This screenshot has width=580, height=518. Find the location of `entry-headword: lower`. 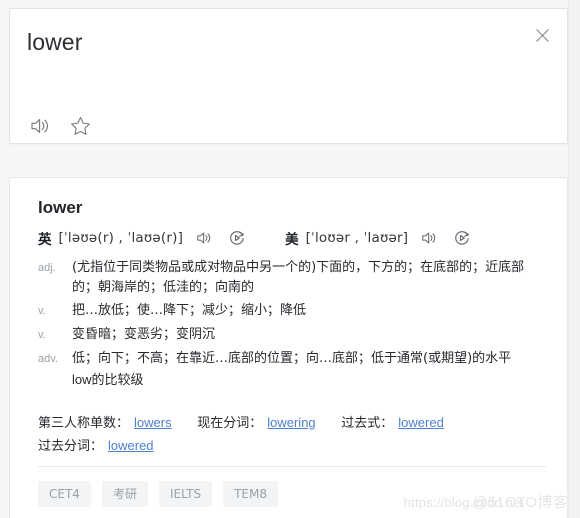

entry-headword: lower is located at coordinates (60, 207).